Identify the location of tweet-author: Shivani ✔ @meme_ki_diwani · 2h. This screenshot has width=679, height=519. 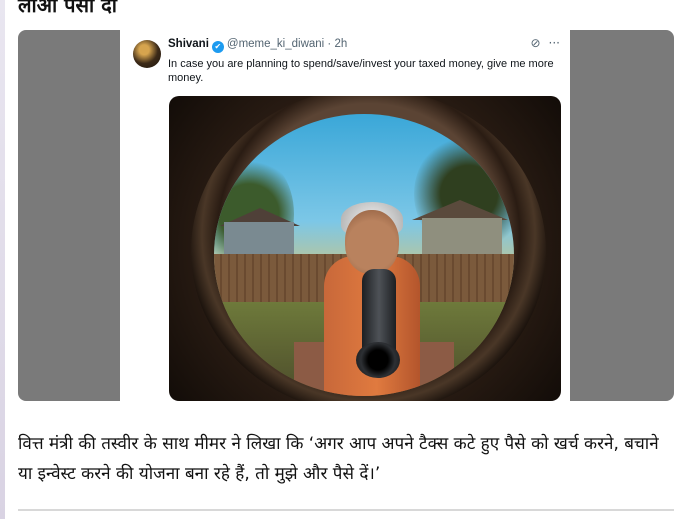
(257, 45).